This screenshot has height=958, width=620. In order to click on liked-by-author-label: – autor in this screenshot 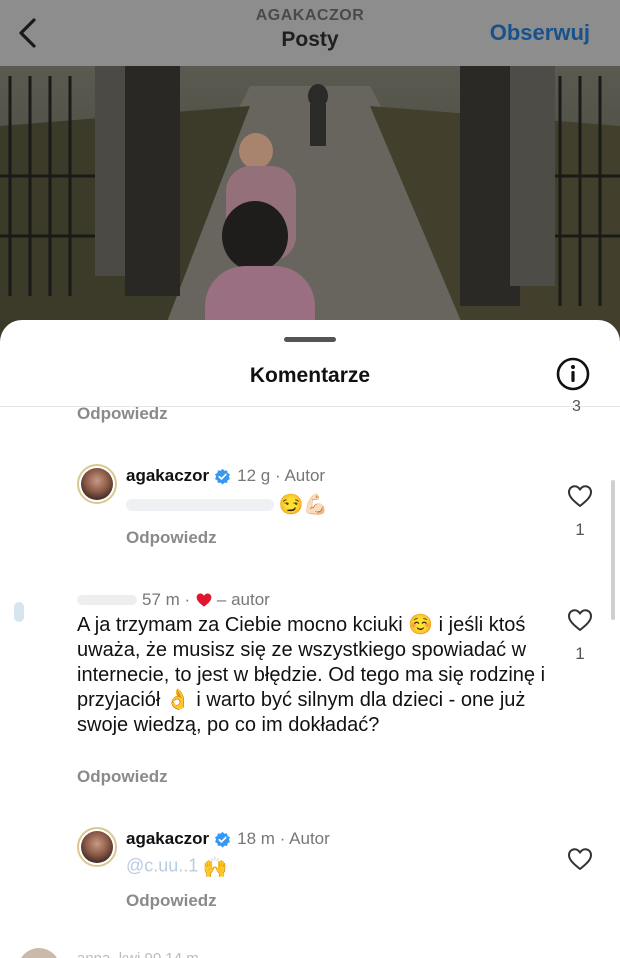, I will do `click(243, 599)`.